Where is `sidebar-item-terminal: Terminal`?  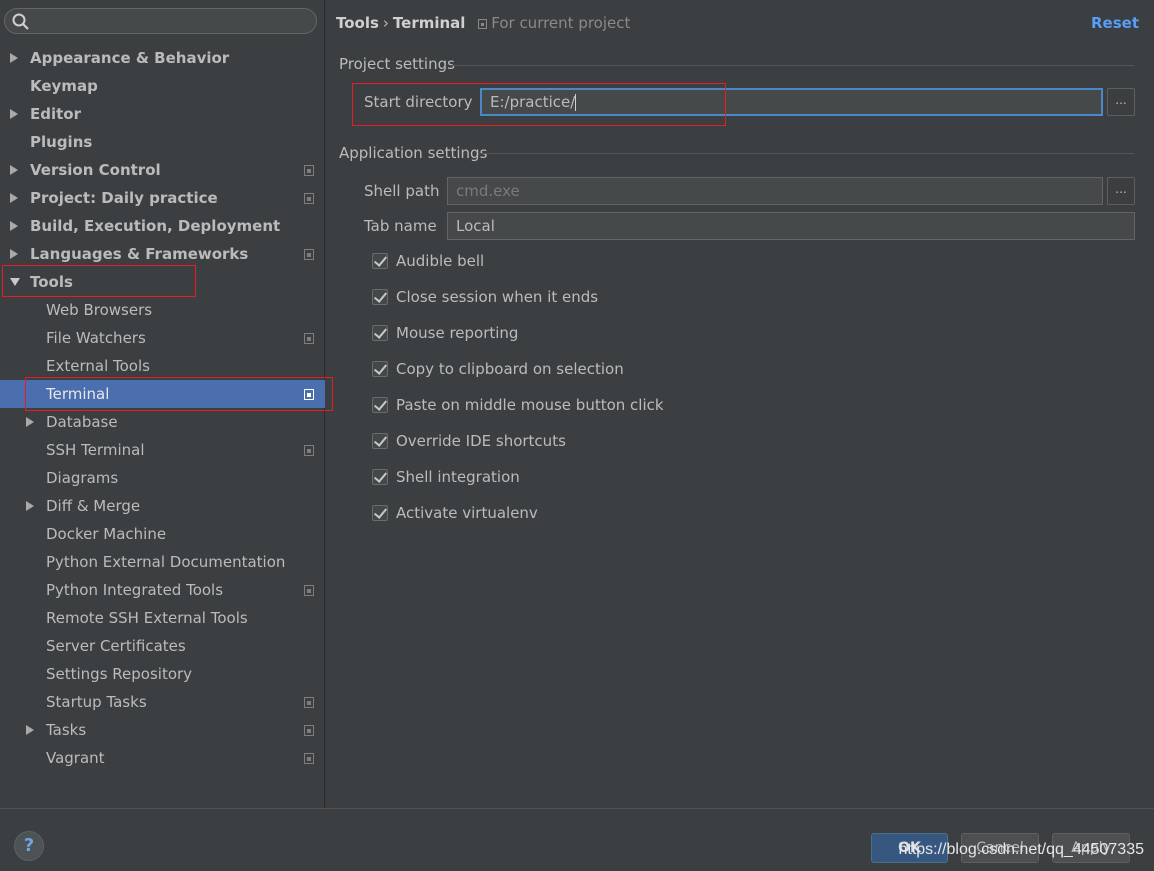
sidebar-item-terminal: Terminal is located at coordinates (162, 394).